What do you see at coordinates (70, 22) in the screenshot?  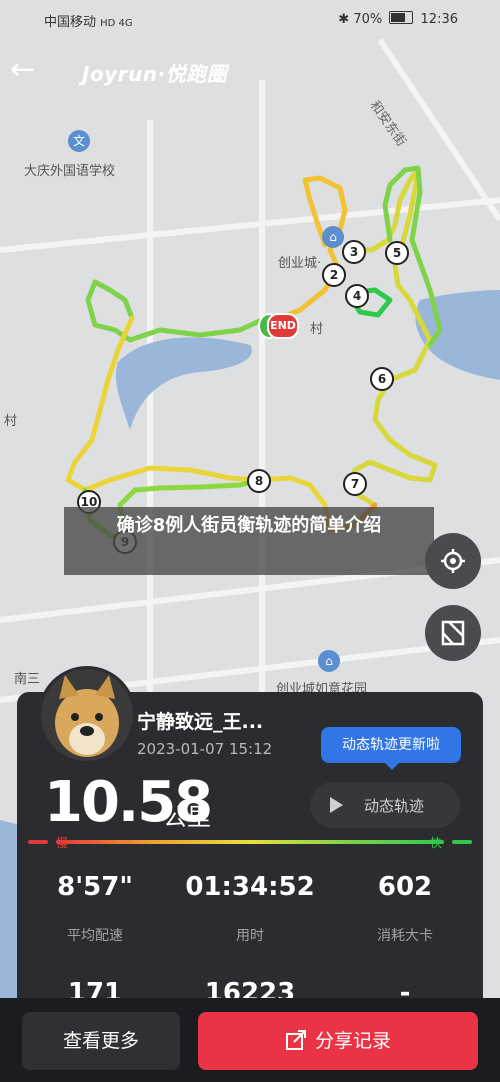 I see `carrier-label: 中国移动` at bounding box center [70, 22].